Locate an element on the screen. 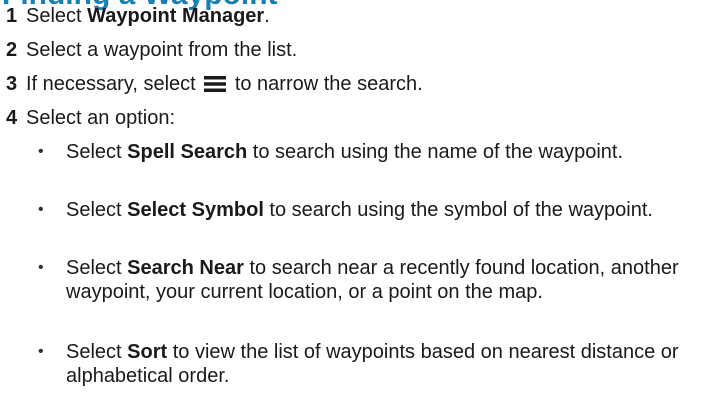 This screenshot has height=410, width=703. step-1: 1 Select Waypoint Manager. is located at coordinates (138, 16).